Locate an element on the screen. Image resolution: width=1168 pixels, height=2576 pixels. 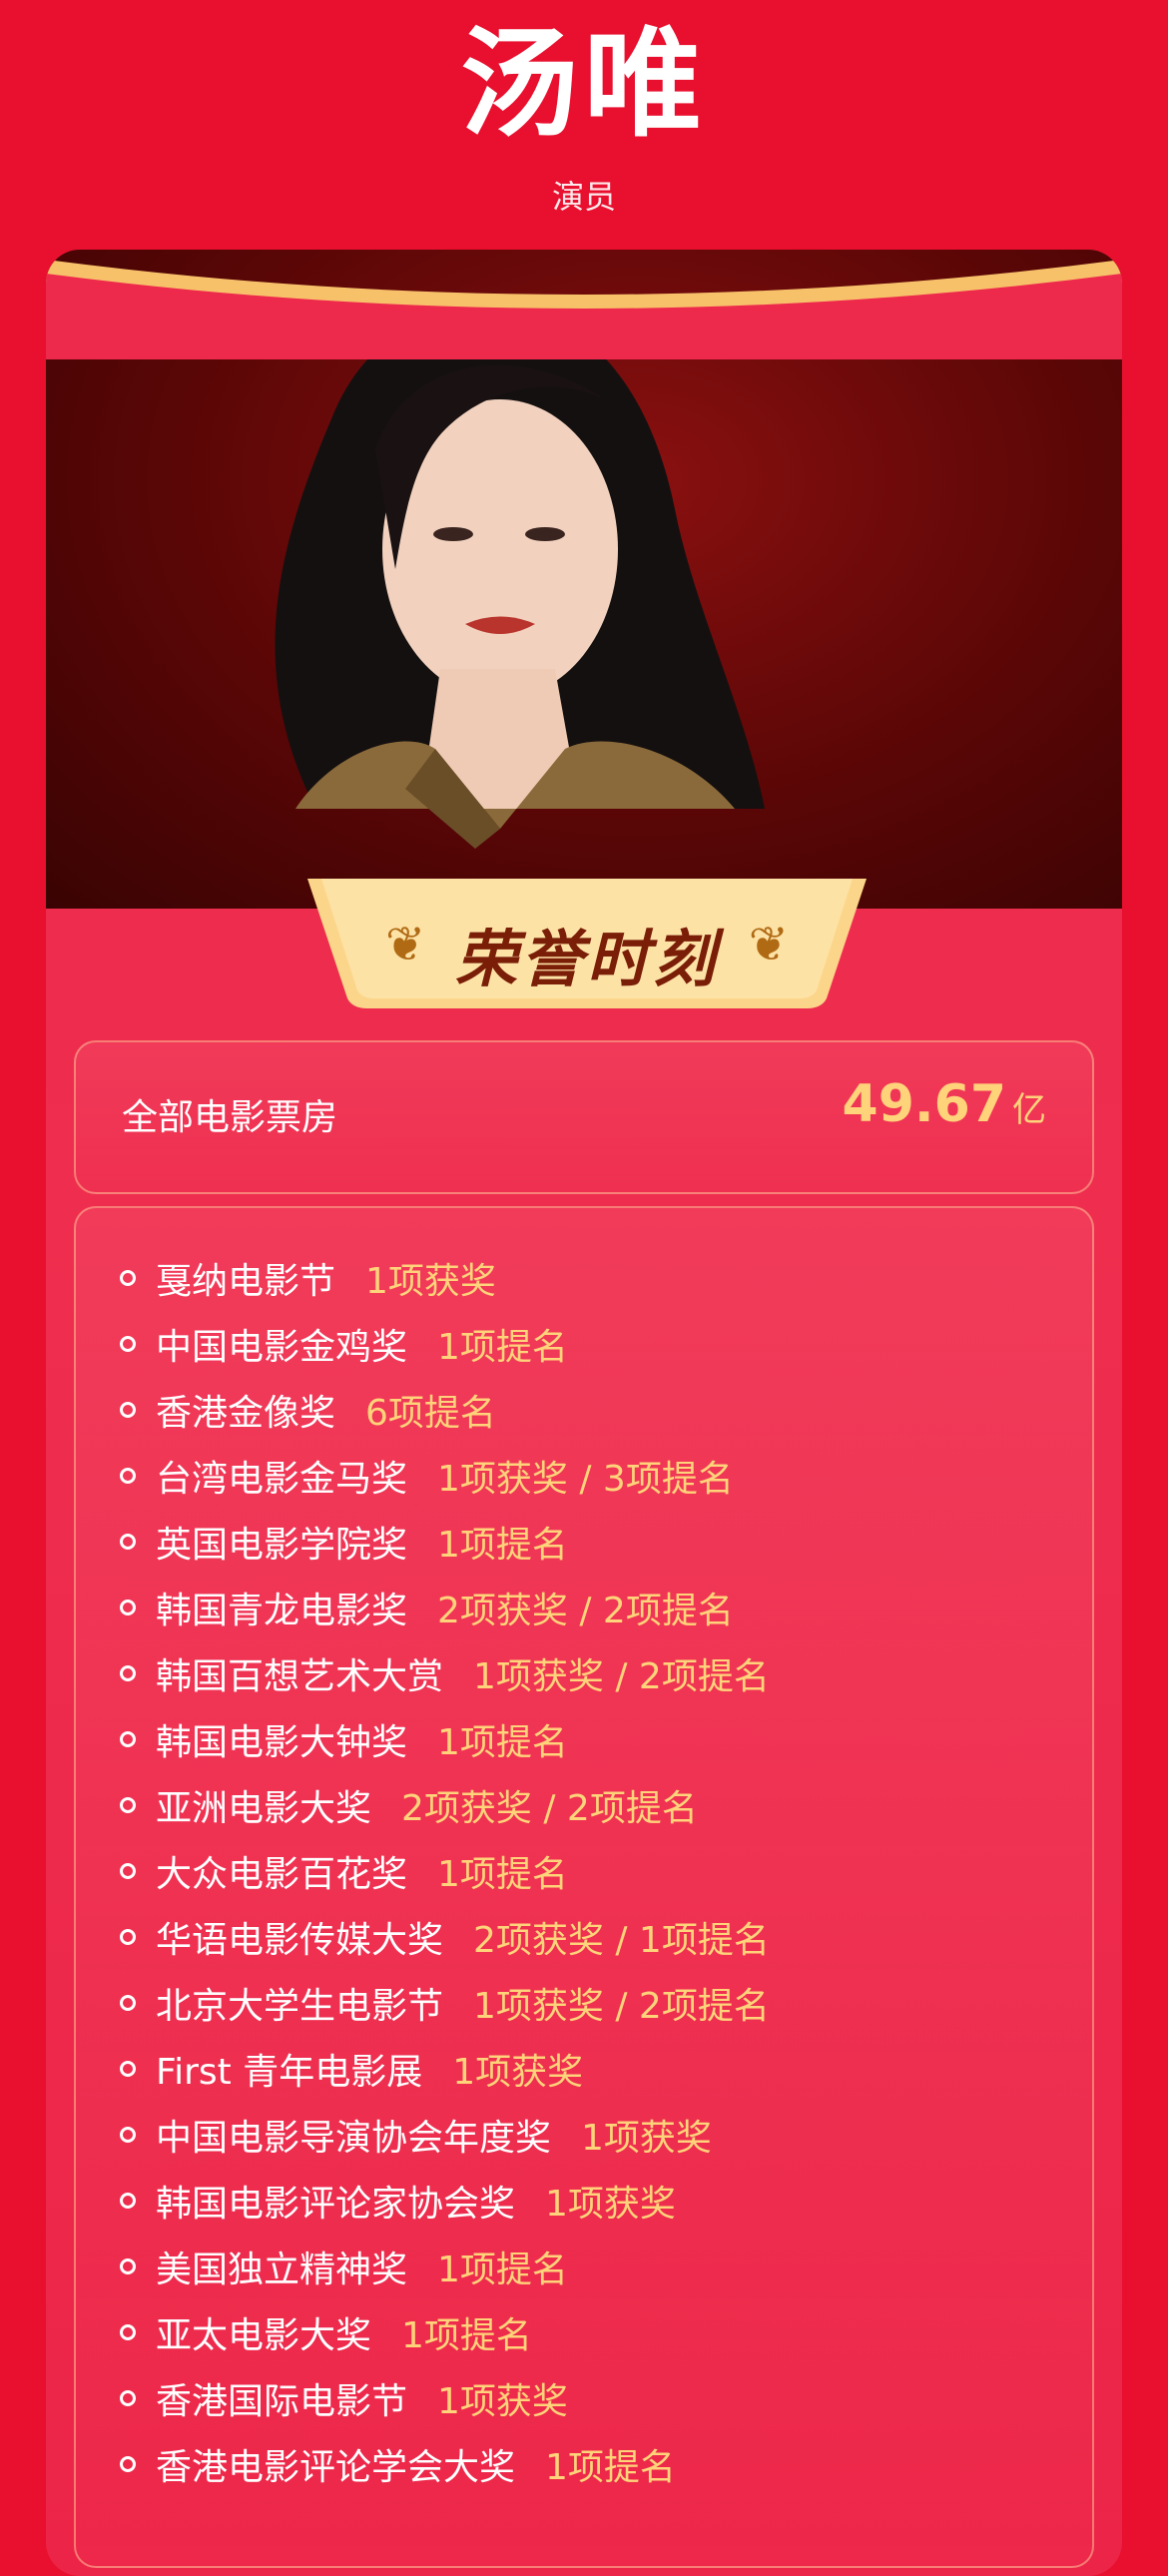
award-result: 6项提名 is located at coordinates (430, 1413).